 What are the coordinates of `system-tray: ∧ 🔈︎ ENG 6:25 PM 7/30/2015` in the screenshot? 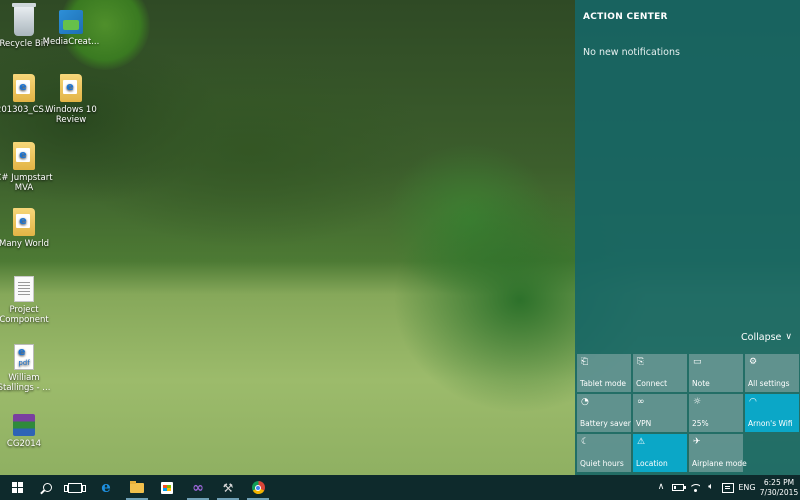 It's located at (725, 487).